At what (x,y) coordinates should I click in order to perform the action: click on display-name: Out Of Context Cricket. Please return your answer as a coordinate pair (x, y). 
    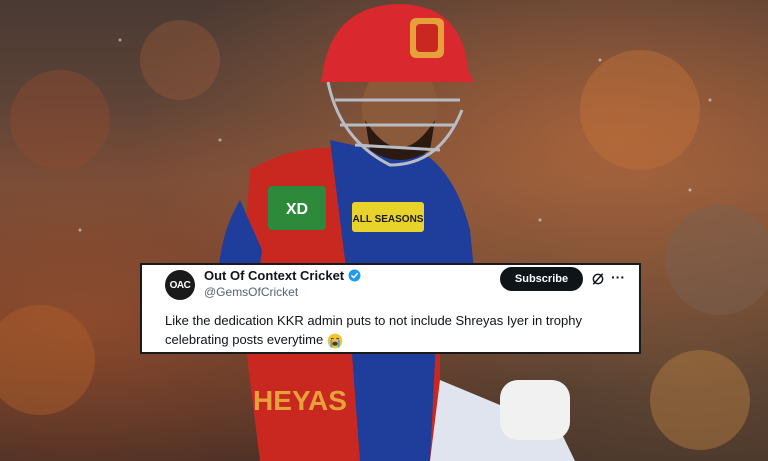
    Looking at the image, I should click on (274, 275).